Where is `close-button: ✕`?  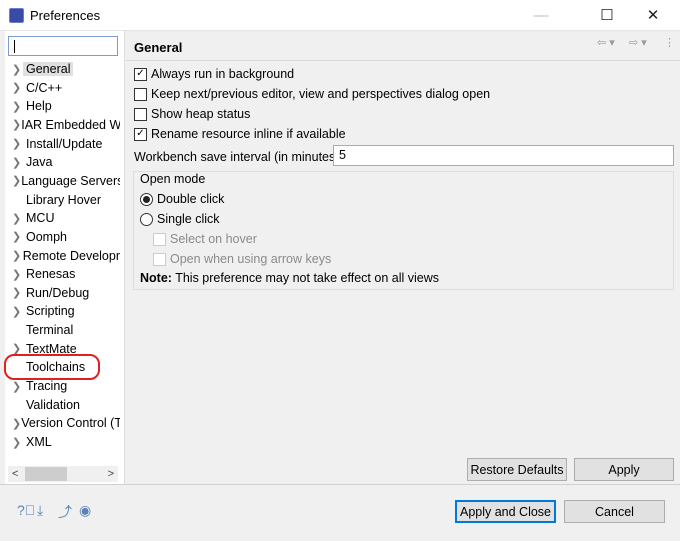 close-button: ✕ is located at coordinates (653, 15).